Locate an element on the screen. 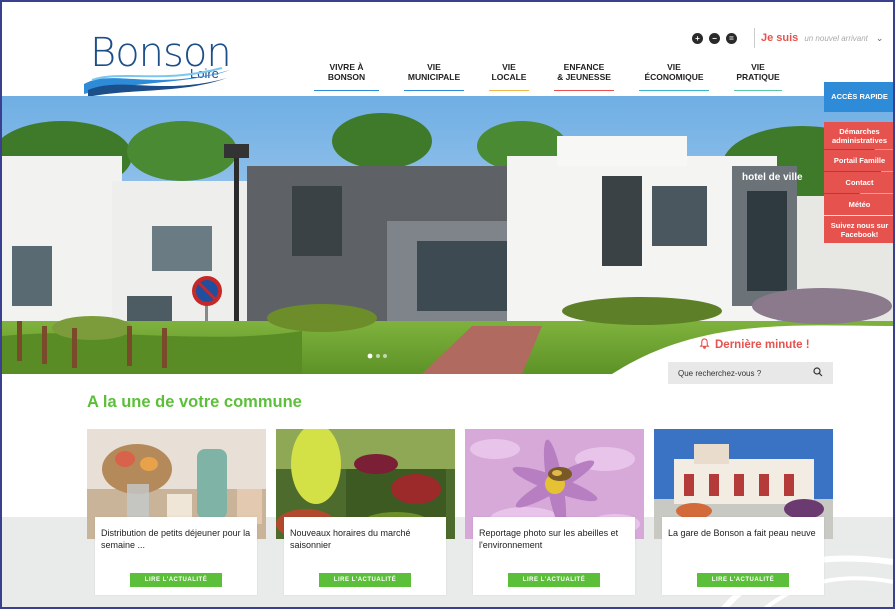  search-bar is located at coordinates (750, 373).